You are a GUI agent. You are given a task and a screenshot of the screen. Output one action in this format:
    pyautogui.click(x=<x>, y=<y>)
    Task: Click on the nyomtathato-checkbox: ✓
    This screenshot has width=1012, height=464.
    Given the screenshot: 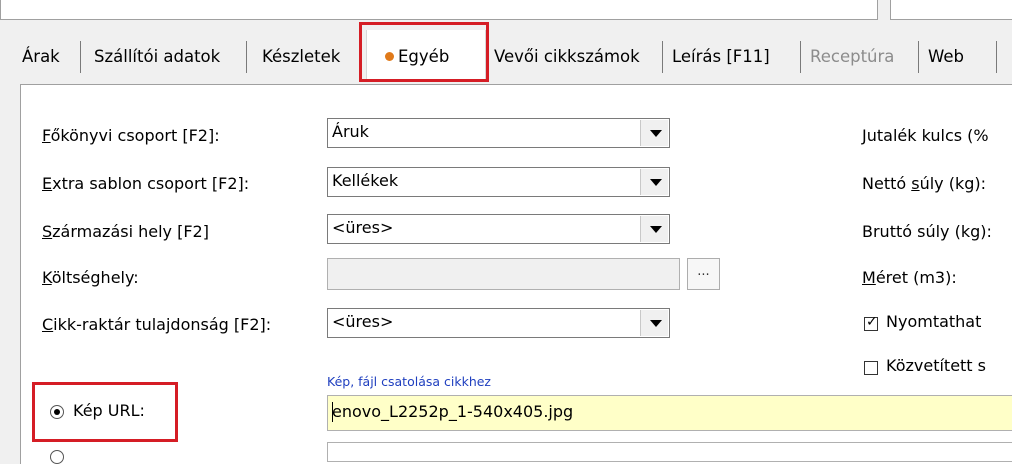 What is the action you would take?
    pyautogui.click(x=871, y=322)
    